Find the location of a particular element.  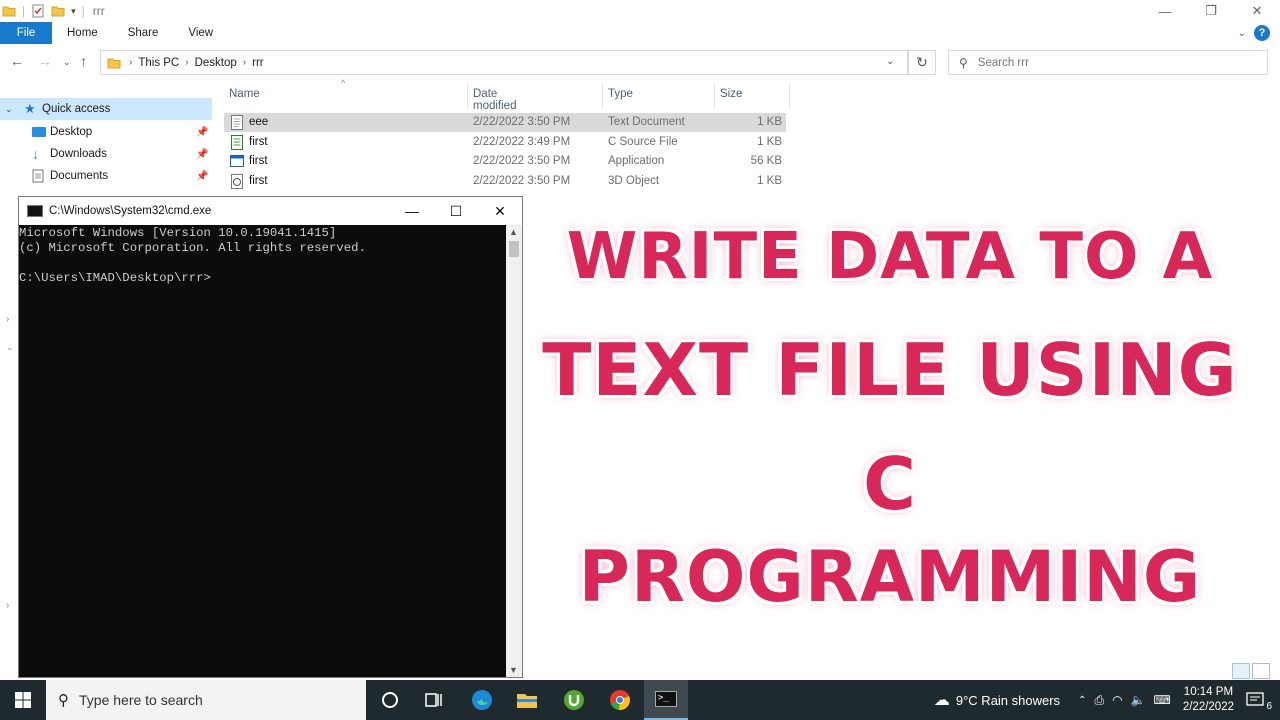

help-icon: ? is located at coordinates (1262, 33).